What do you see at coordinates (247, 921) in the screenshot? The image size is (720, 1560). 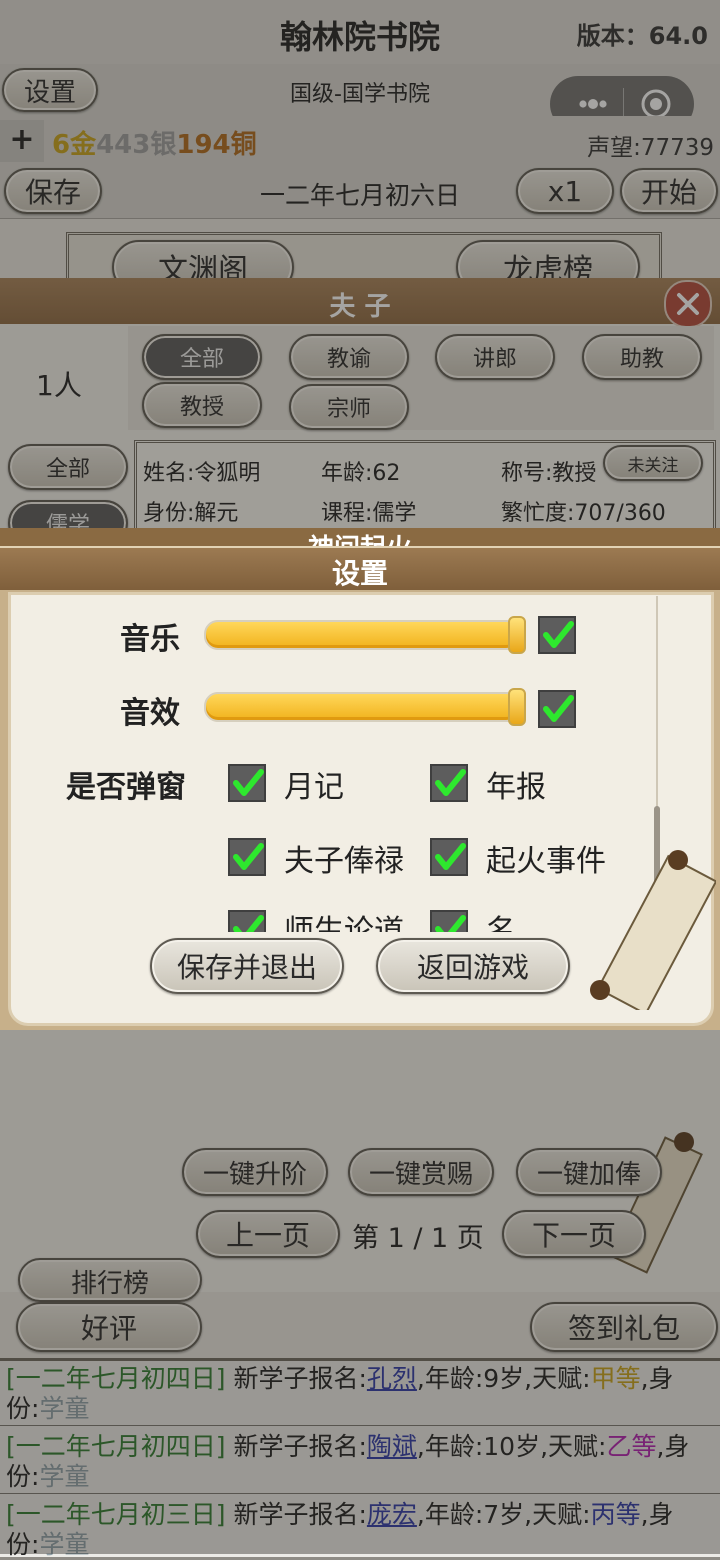 I see `popup-debate-checkbox` at bounding box center [247, 921].